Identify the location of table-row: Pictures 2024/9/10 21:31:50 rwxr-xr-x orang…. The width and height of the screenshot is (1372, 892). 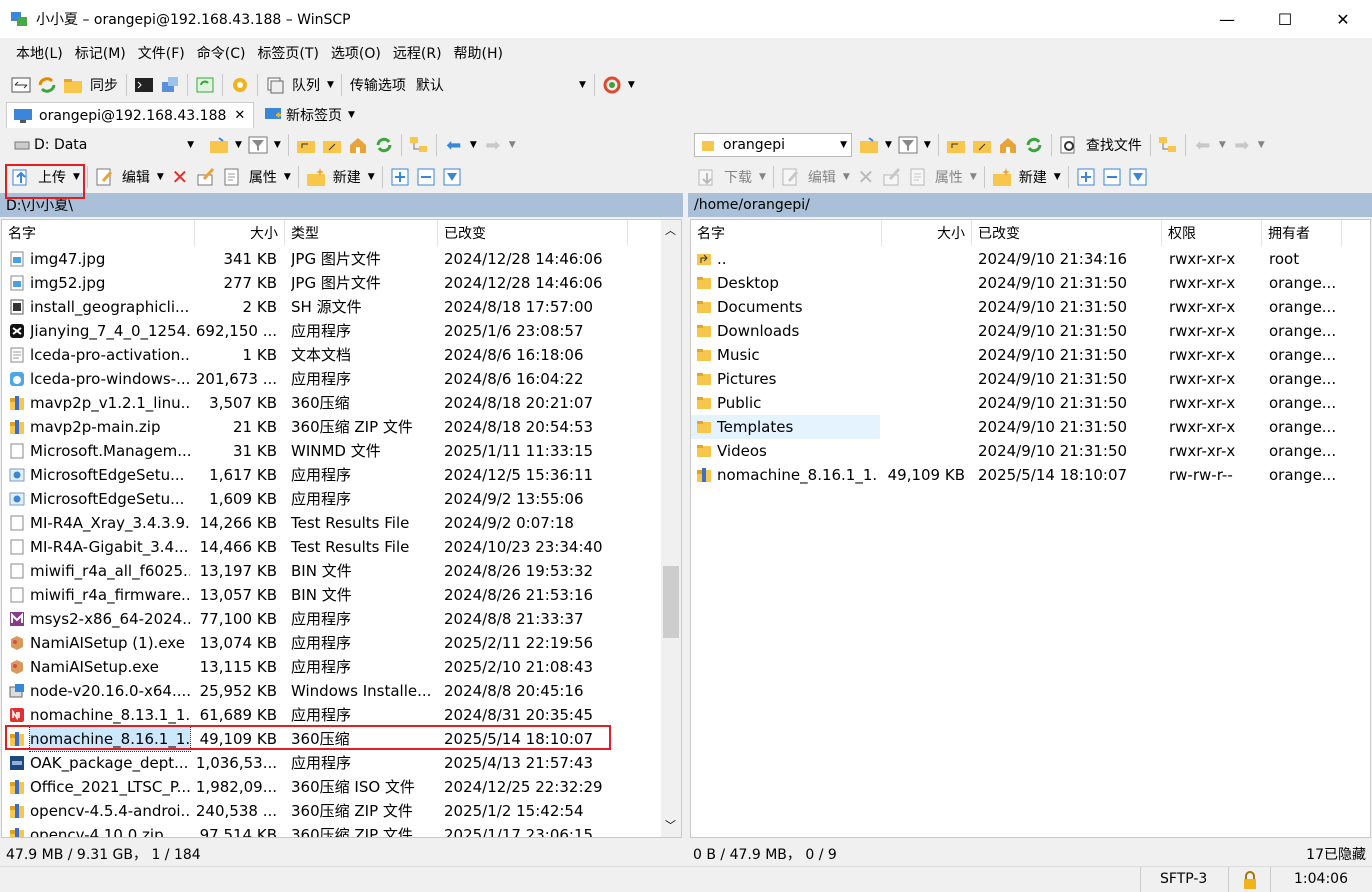
(1030, 379).